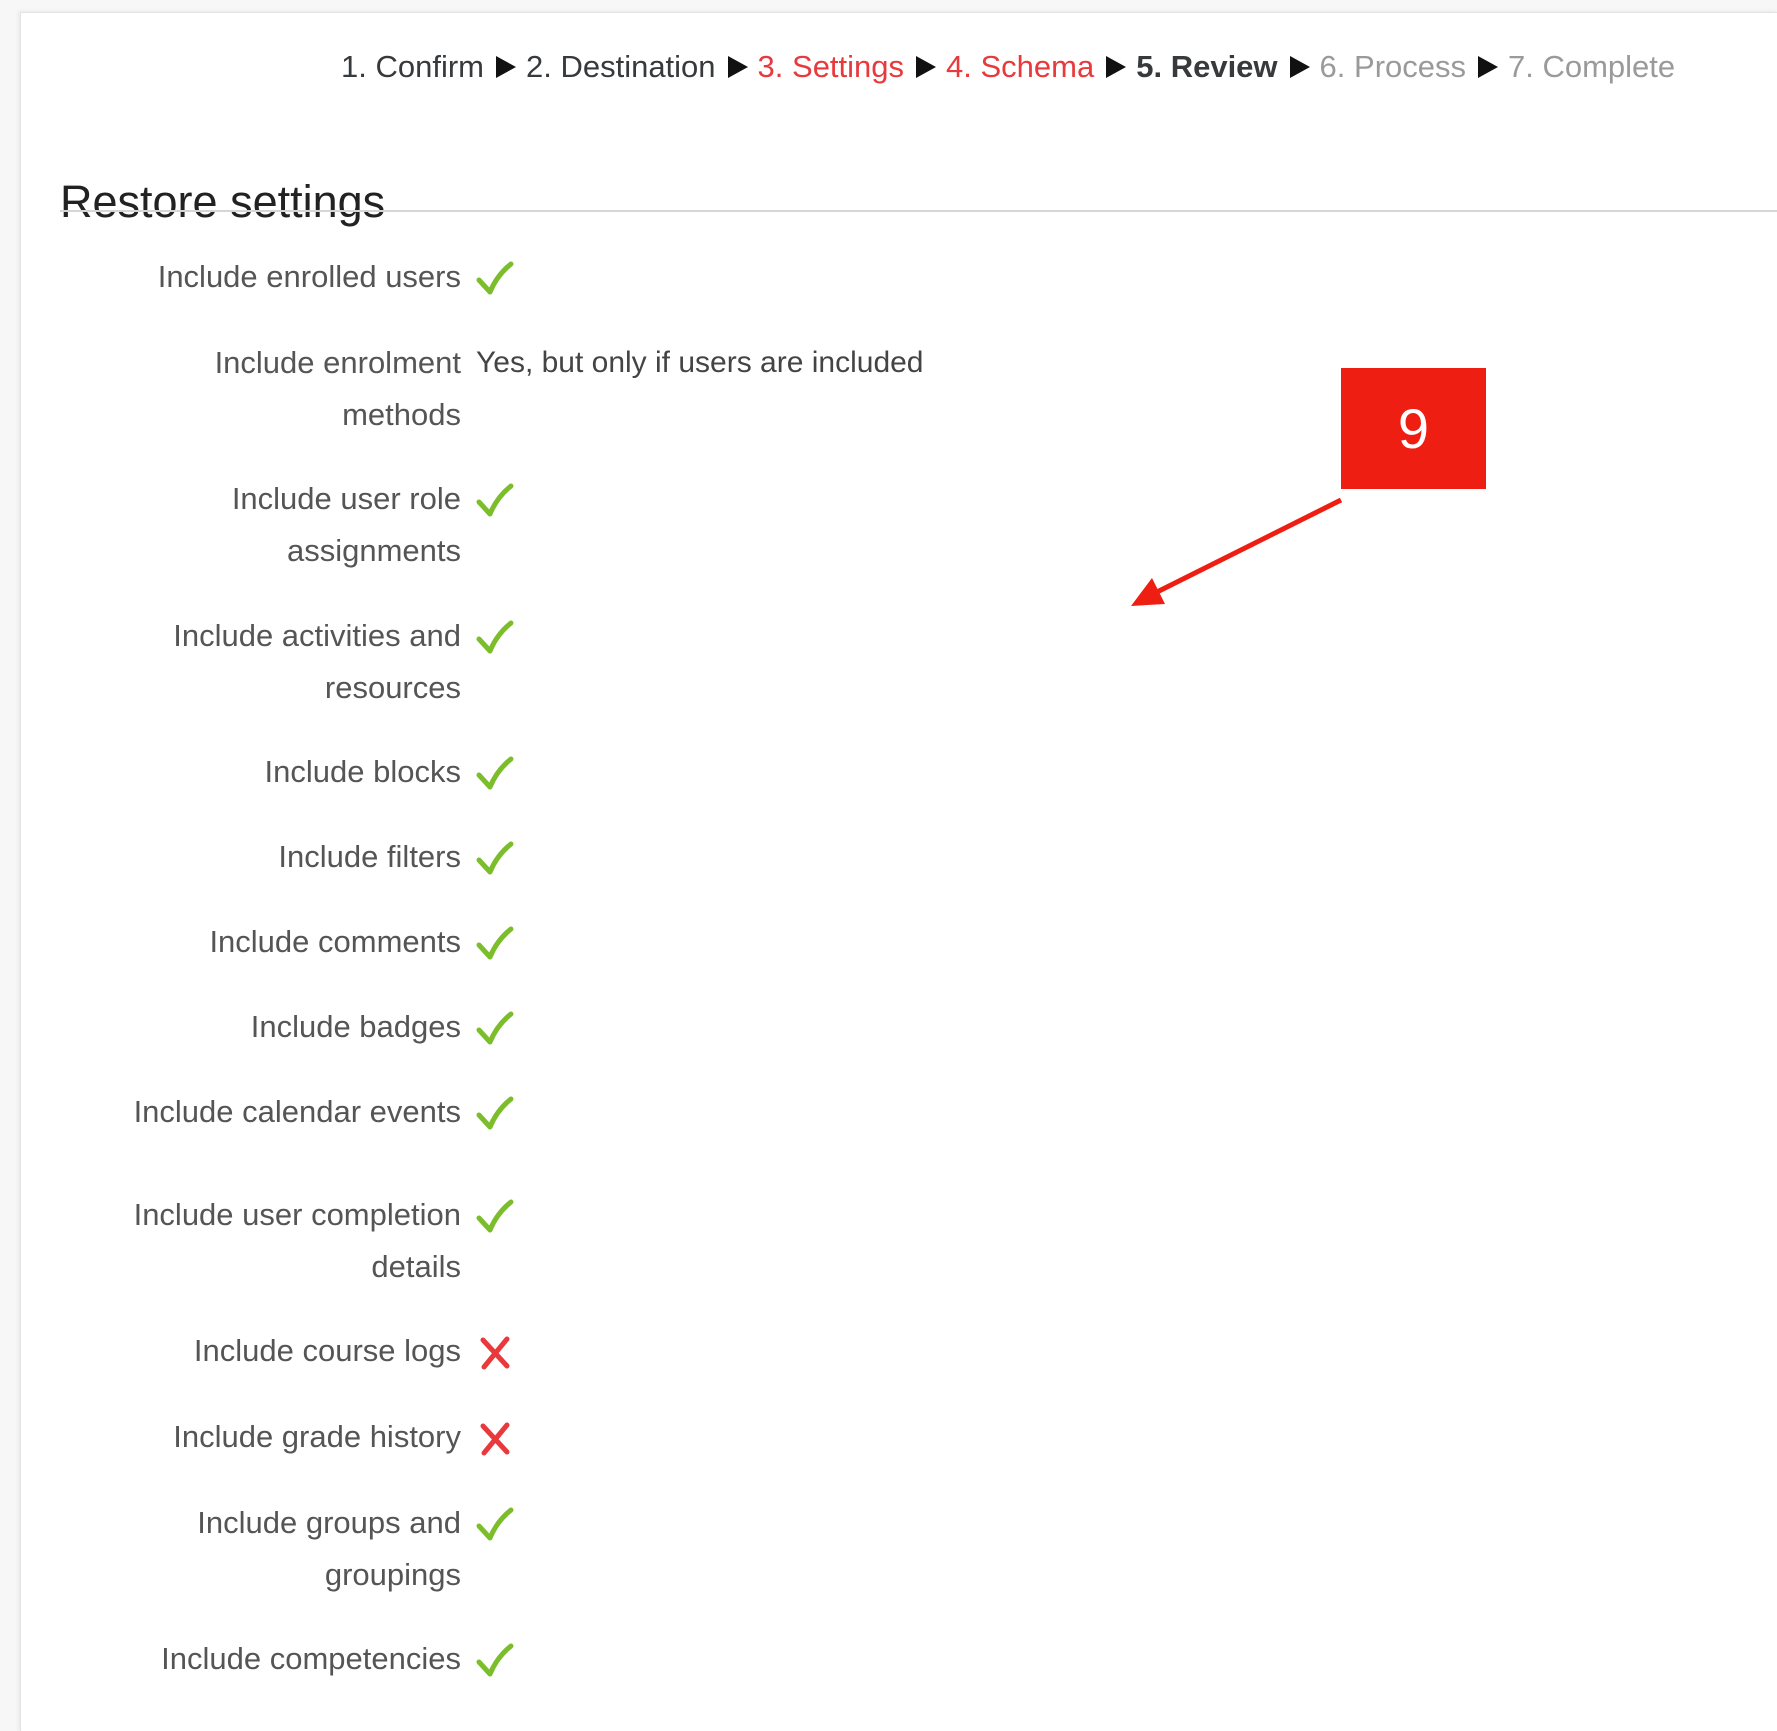 This screenshot has height=1731, width=1777. I want to click on setting-label: Include activities and resources, so click(261, 662).